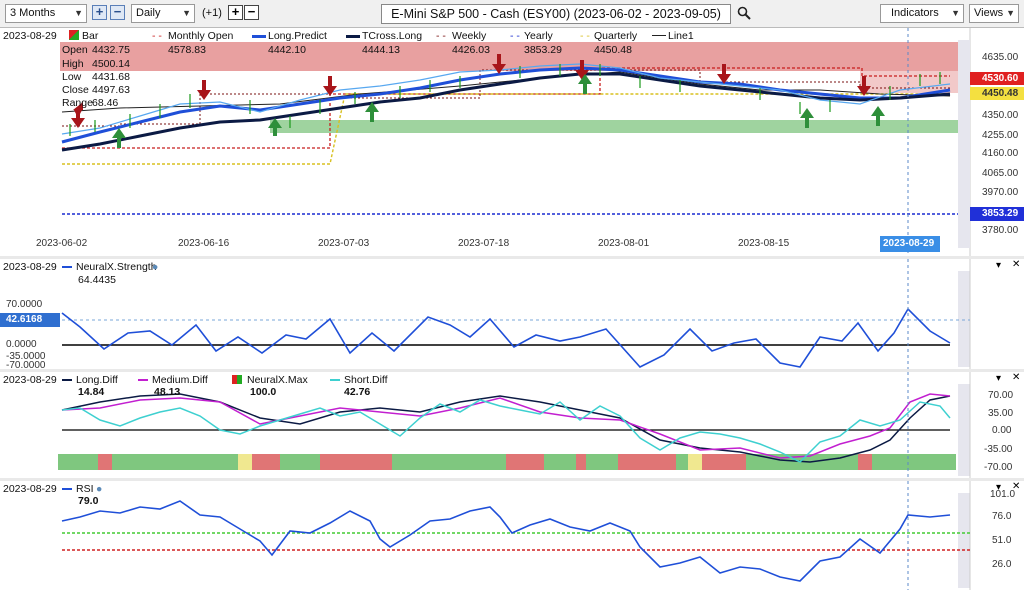 This screenshot has height=590, width=1024. Describe the element at coordinates (543, 50) in the screenshot. I see `yearly-value: 3853.29` at that location.